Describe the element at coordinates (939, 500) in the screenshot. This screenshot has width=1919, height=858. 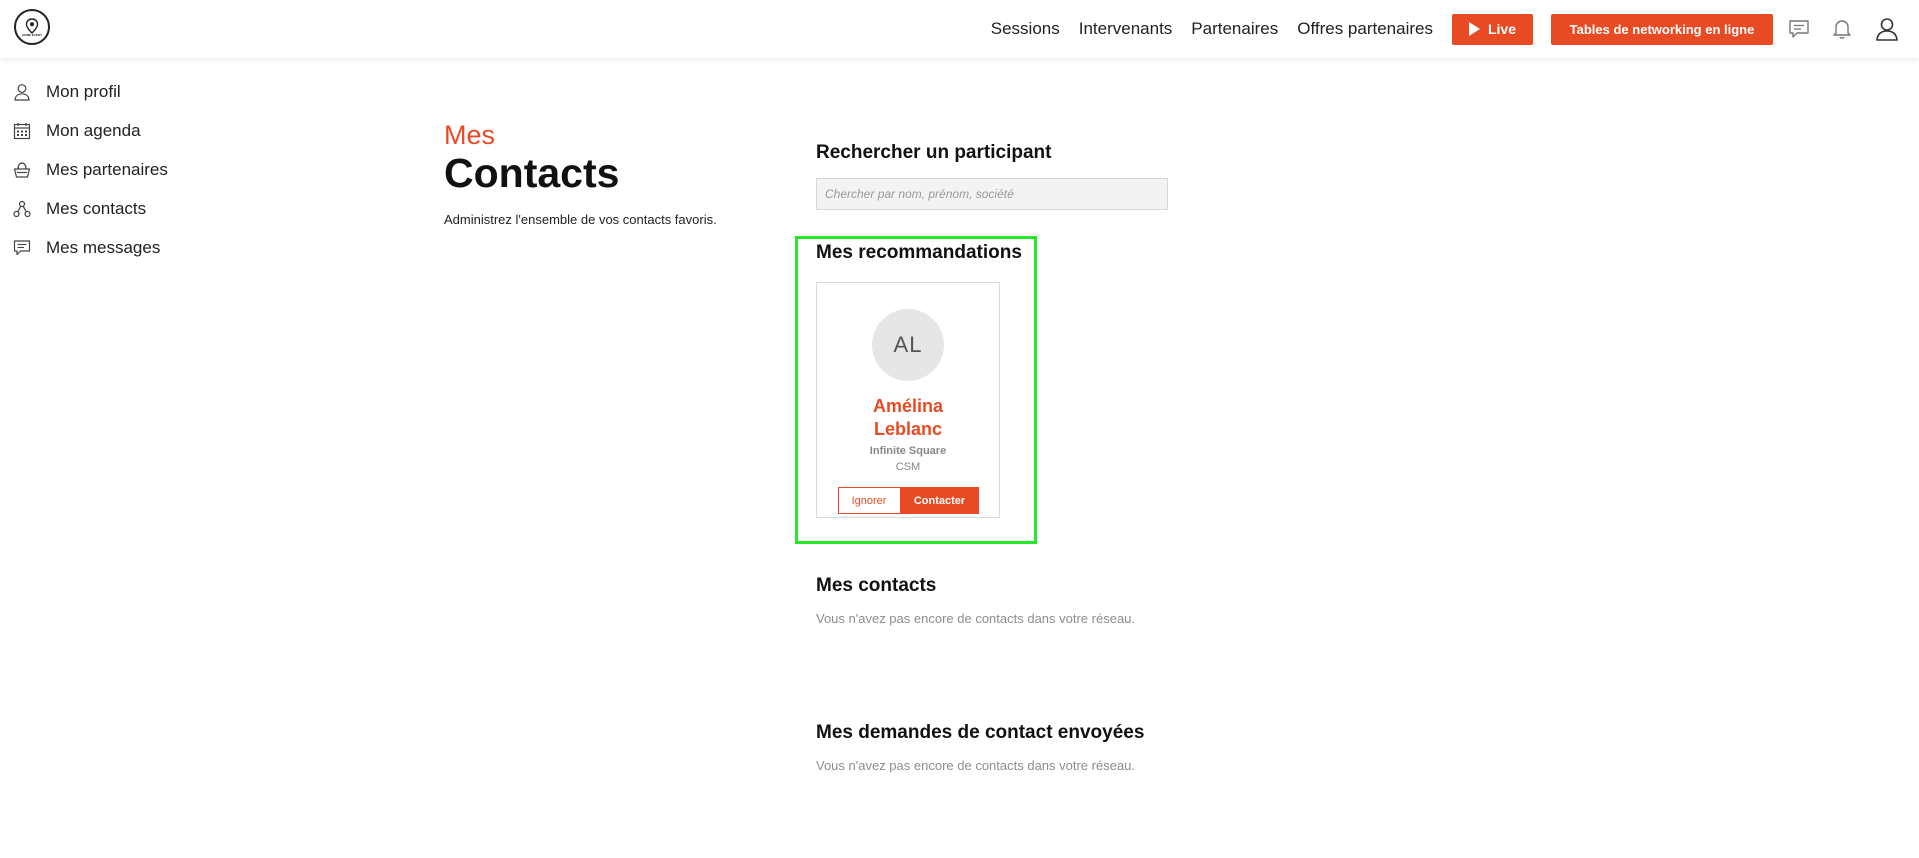
I see `contact-button: Contacter` at that location.